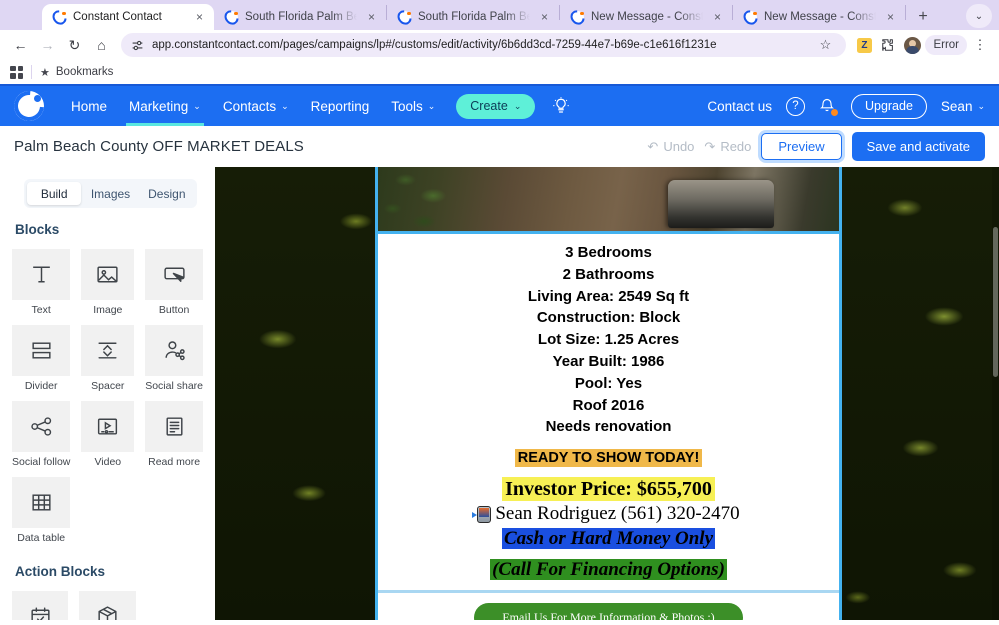 Image resolution: width=999 pixels, height=625 pixels. What do you see at coordinates (608, 458) in the screenshot?
I see `ready-to-show-highlight: READY TO SHOW TODAY!` at bounding box center [608, 458].